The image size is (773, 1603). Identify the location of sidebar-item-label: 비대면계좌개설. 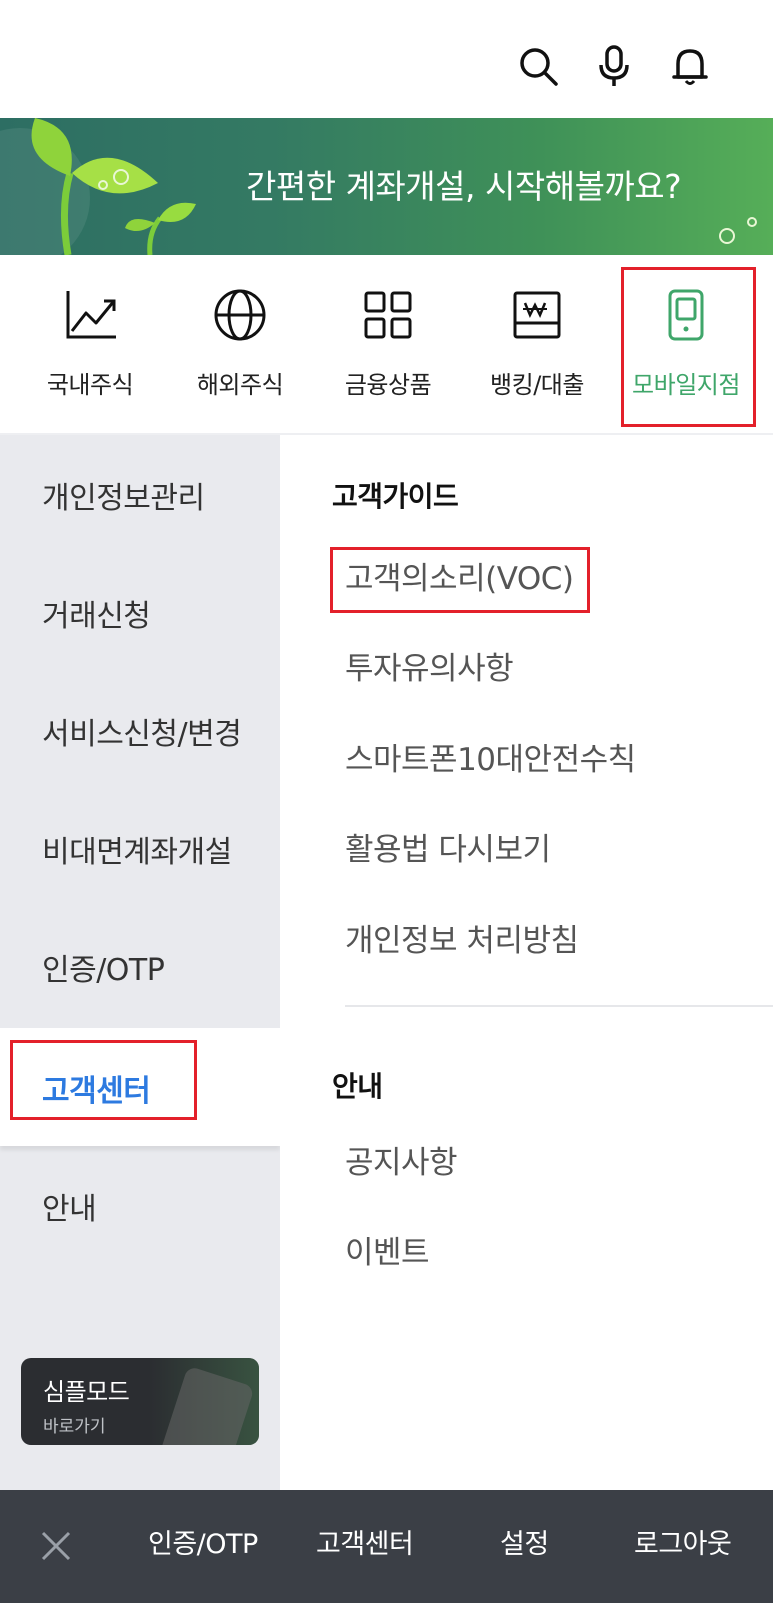
(137, 852).